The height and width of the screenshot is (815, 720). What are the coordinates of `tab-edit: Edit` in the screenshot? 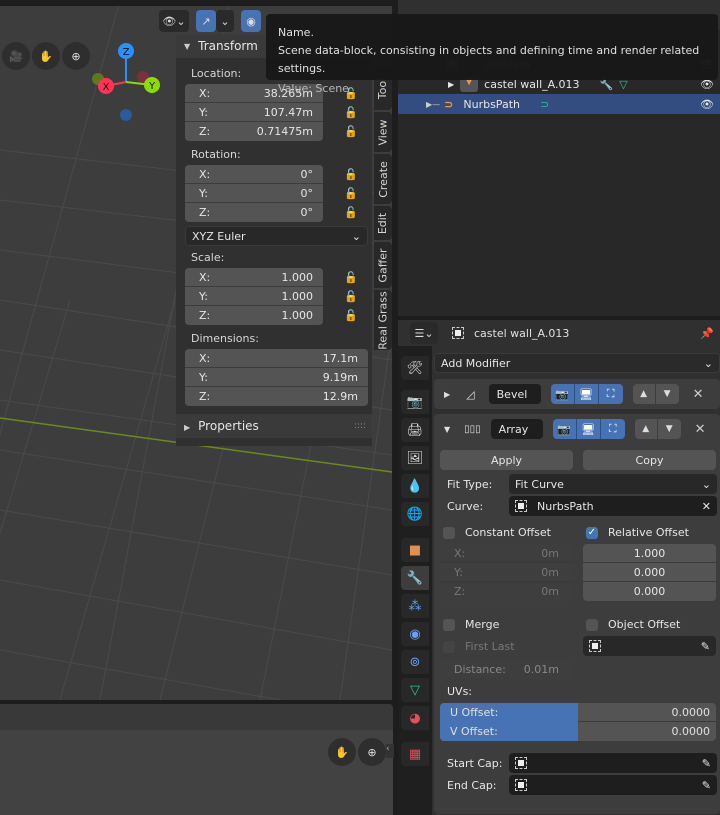 It's located at (383, 223).